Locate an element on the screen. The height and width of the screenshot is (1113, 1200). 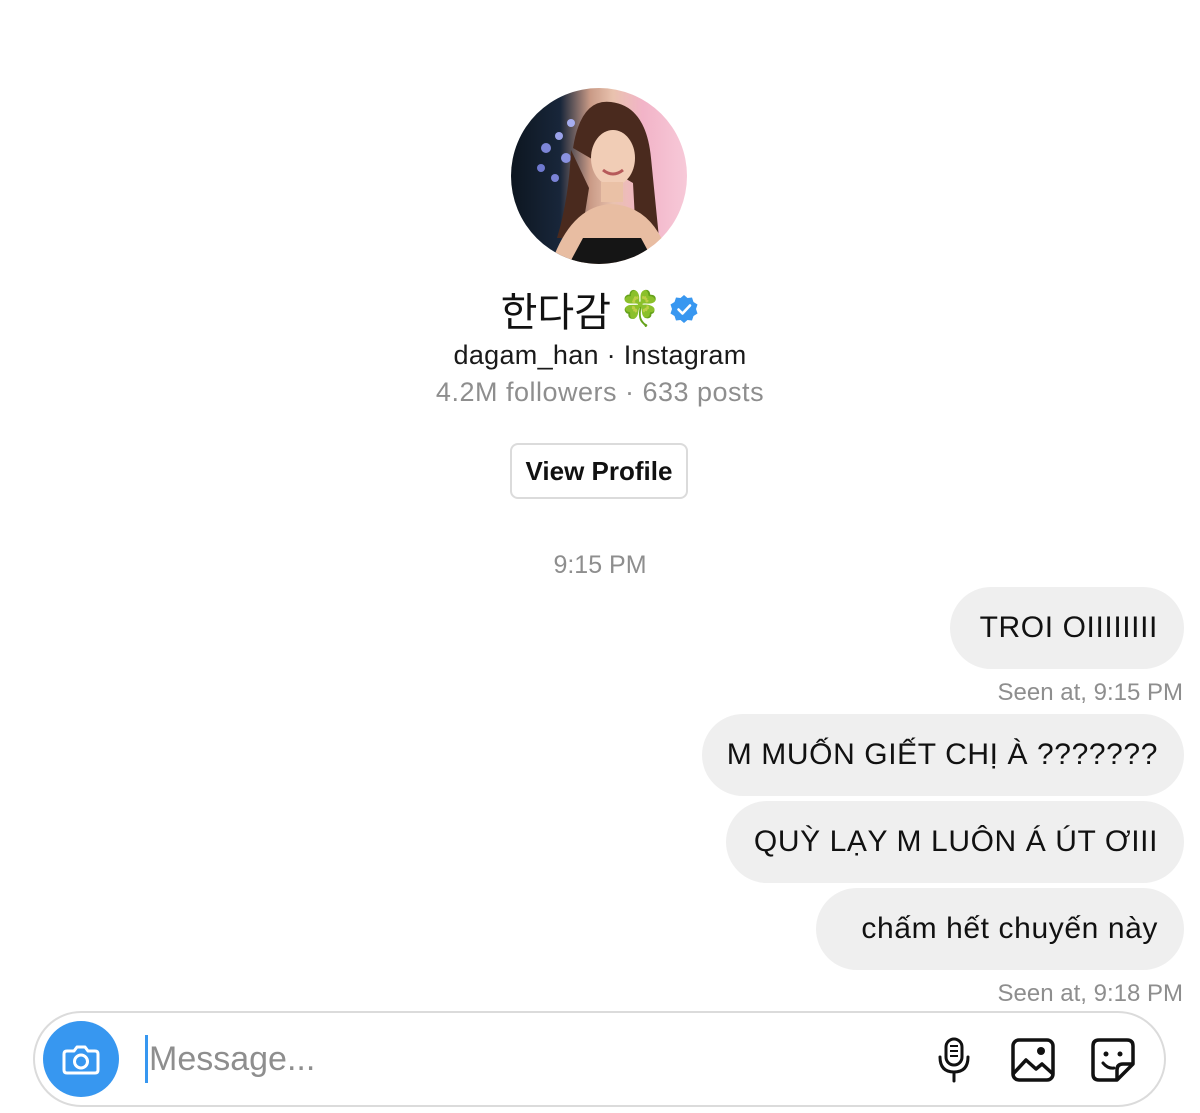
gallery-button is located at coordinates (1033, 1060).